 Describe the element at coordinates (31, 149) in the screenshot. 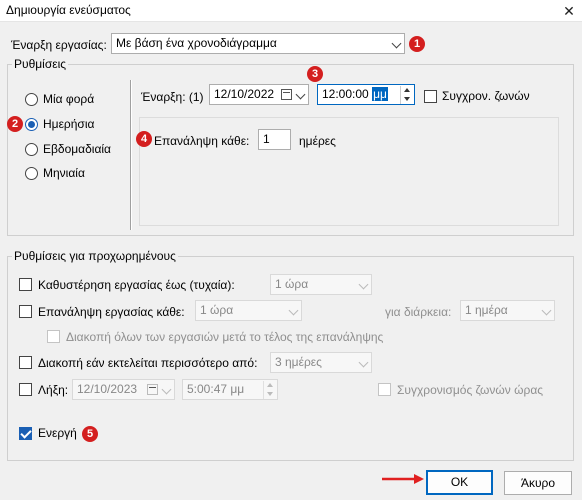

I see `radio-weekly` at that location.